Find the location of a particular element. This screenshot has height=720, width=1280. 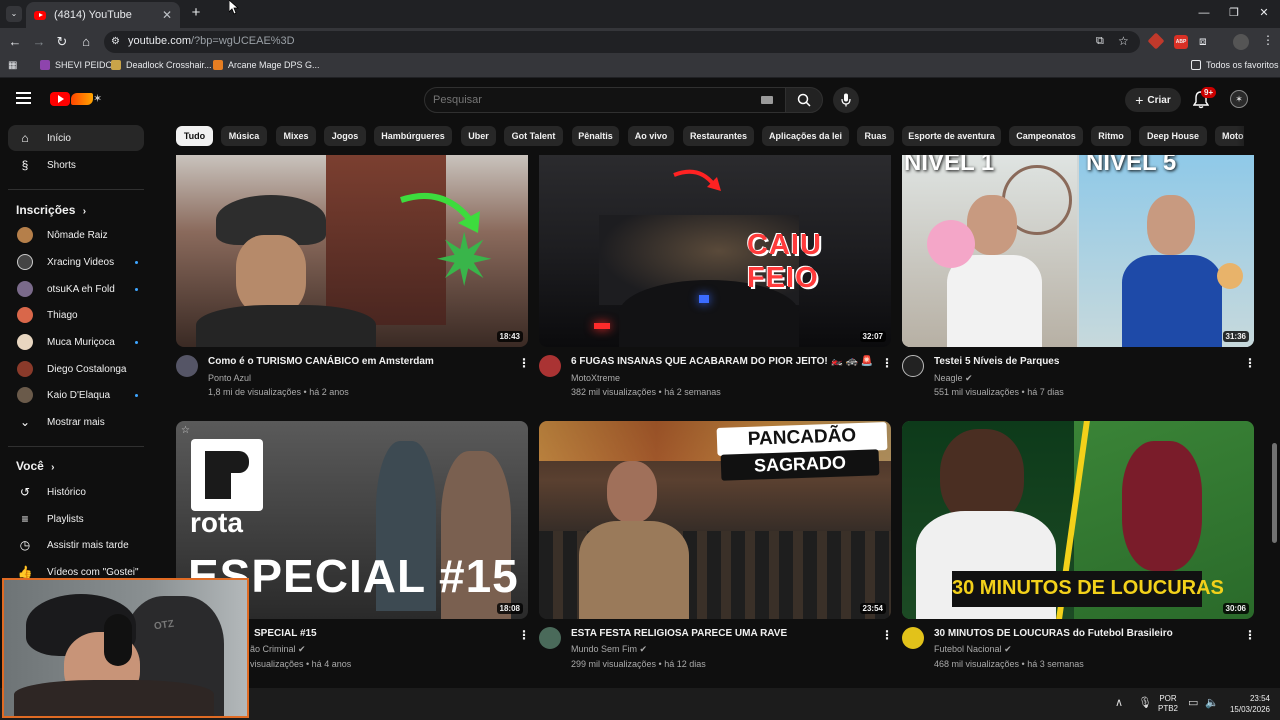

sidebar-item-subscription: Kaio D'Elaqua is located at coordinates (76, 395).